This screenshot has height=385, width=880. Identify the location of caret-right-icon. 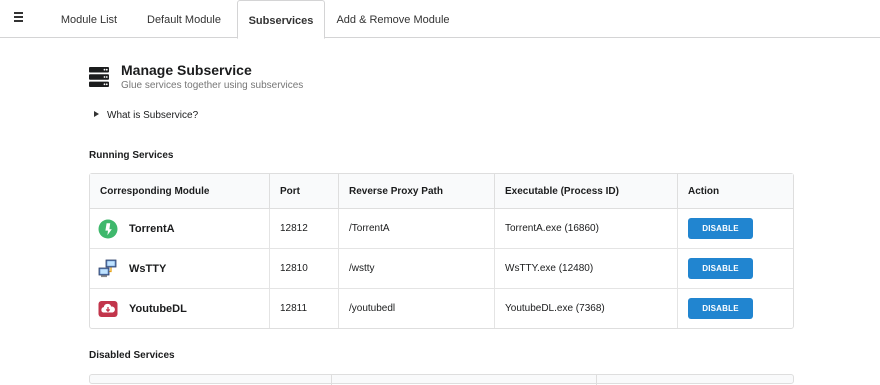
(96, 114).